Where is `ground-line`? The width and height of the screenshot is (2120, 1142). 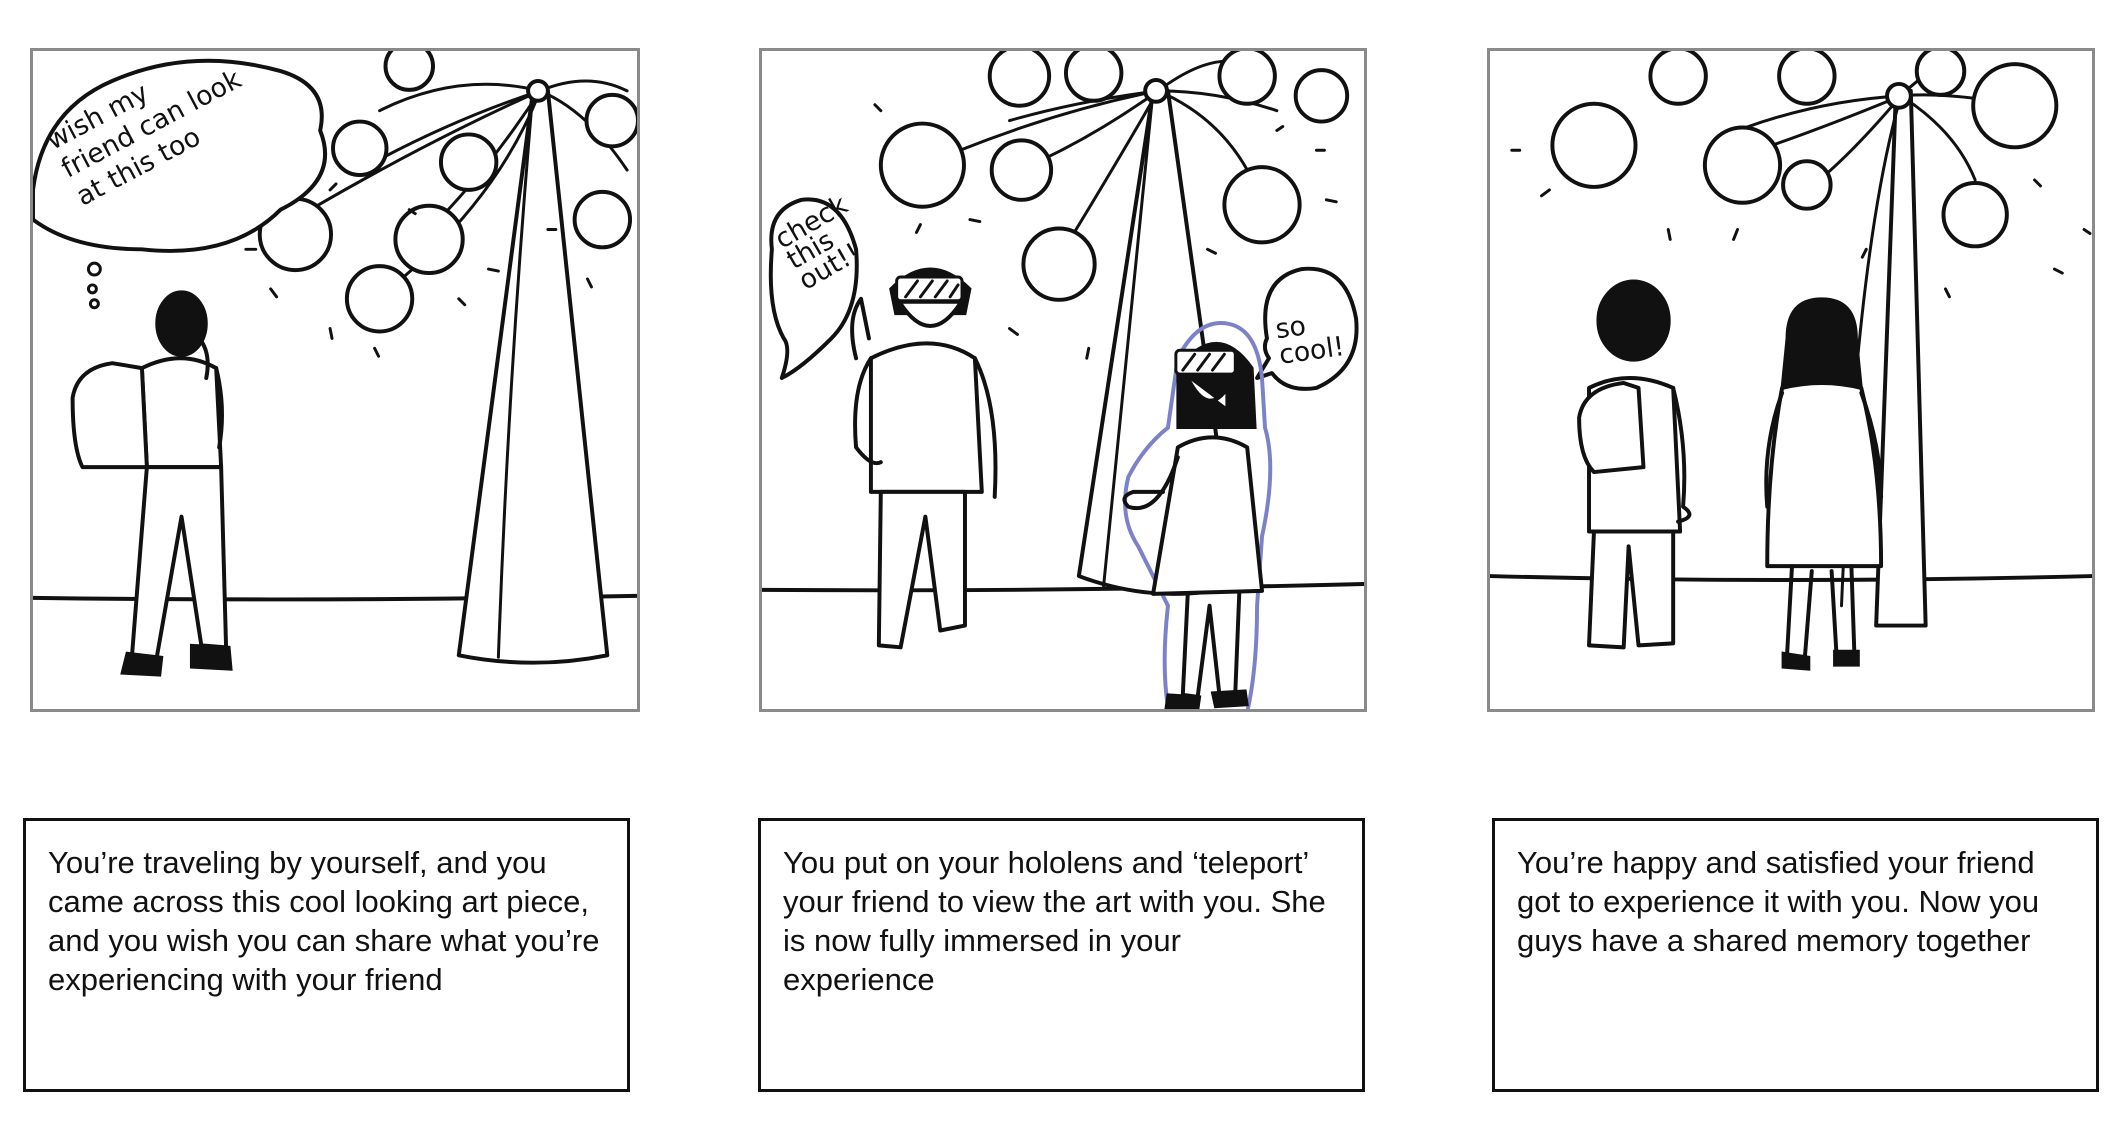 ground-line is located at coordinates (1063, 587).